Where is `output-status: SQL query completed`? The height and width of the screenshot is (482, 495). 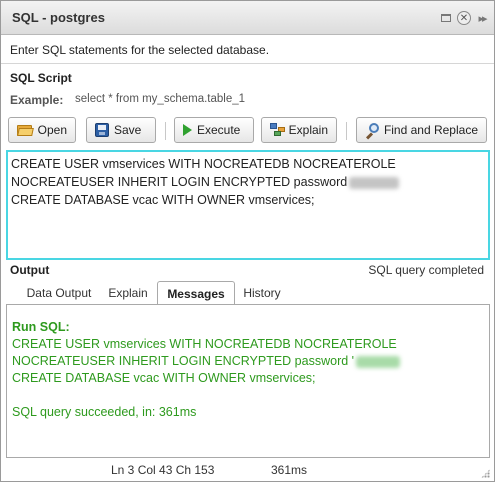
output-status: SQL query completed is located at coordinates (426, 270).